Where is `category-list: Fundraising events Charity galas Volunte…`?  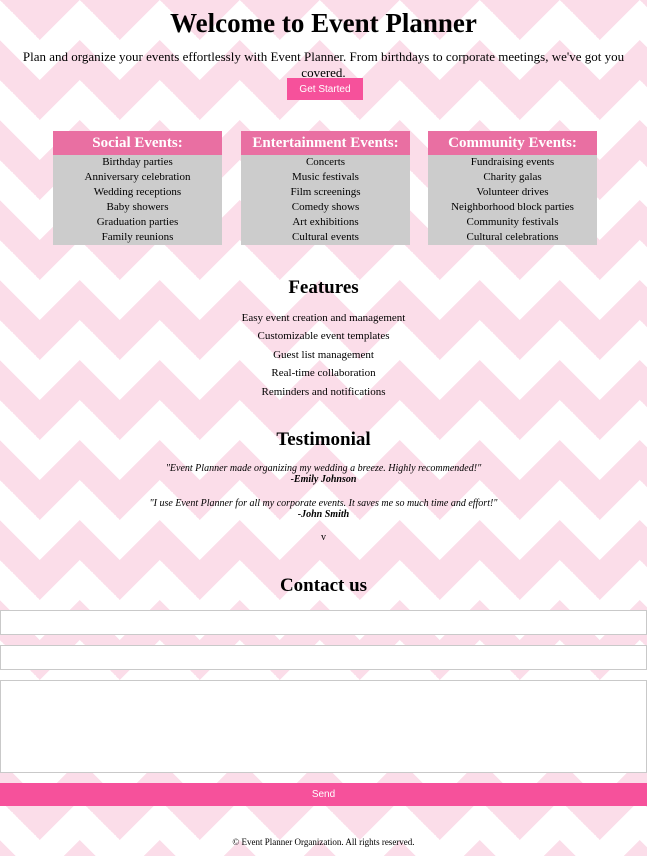
category-list: Fundraising events Charity galas Volunte… is located at coordinates (512, 200).